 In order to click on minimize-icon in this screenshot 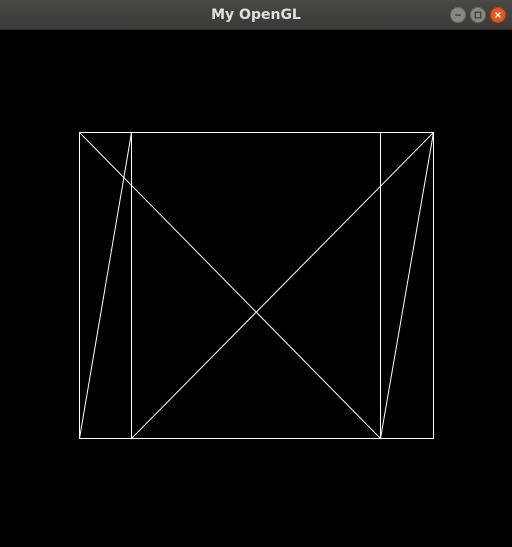, I will do `click(458, 15)`.